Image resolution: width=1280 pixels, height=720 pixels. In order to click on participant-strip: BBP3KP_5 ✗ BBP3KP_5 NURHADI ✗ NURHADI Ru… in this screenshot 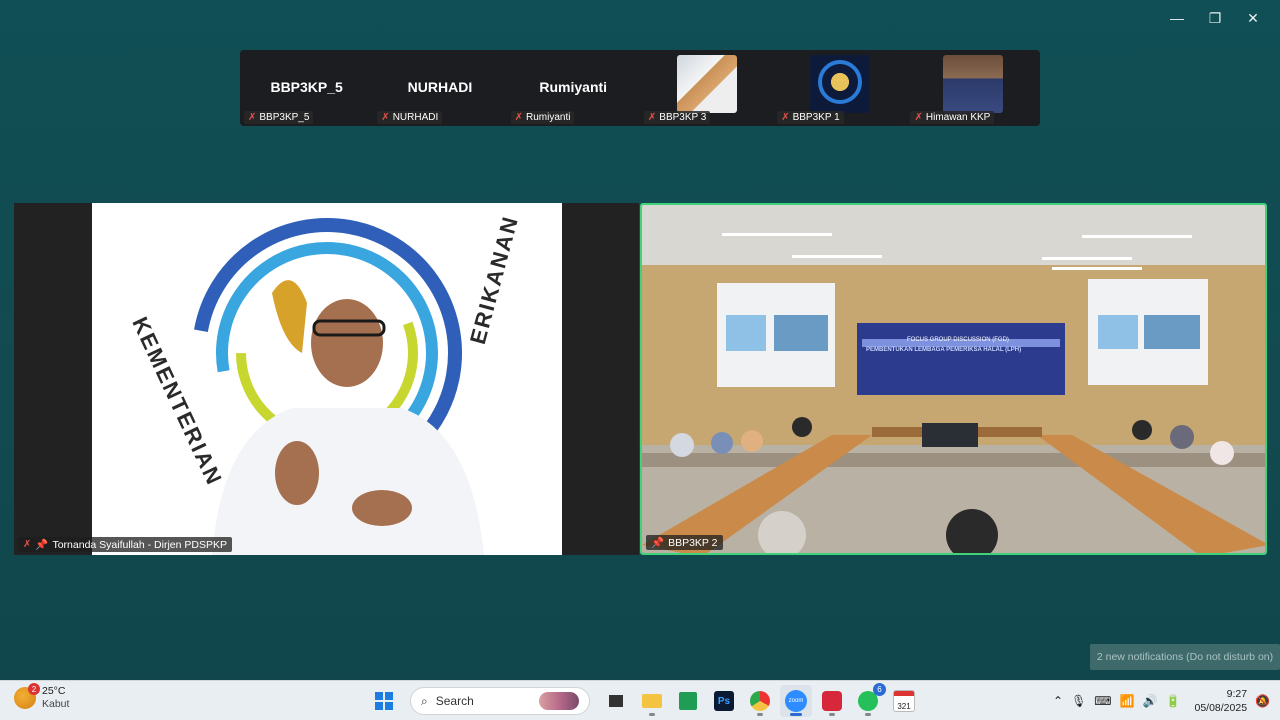, I will do `click(640, 88)`.